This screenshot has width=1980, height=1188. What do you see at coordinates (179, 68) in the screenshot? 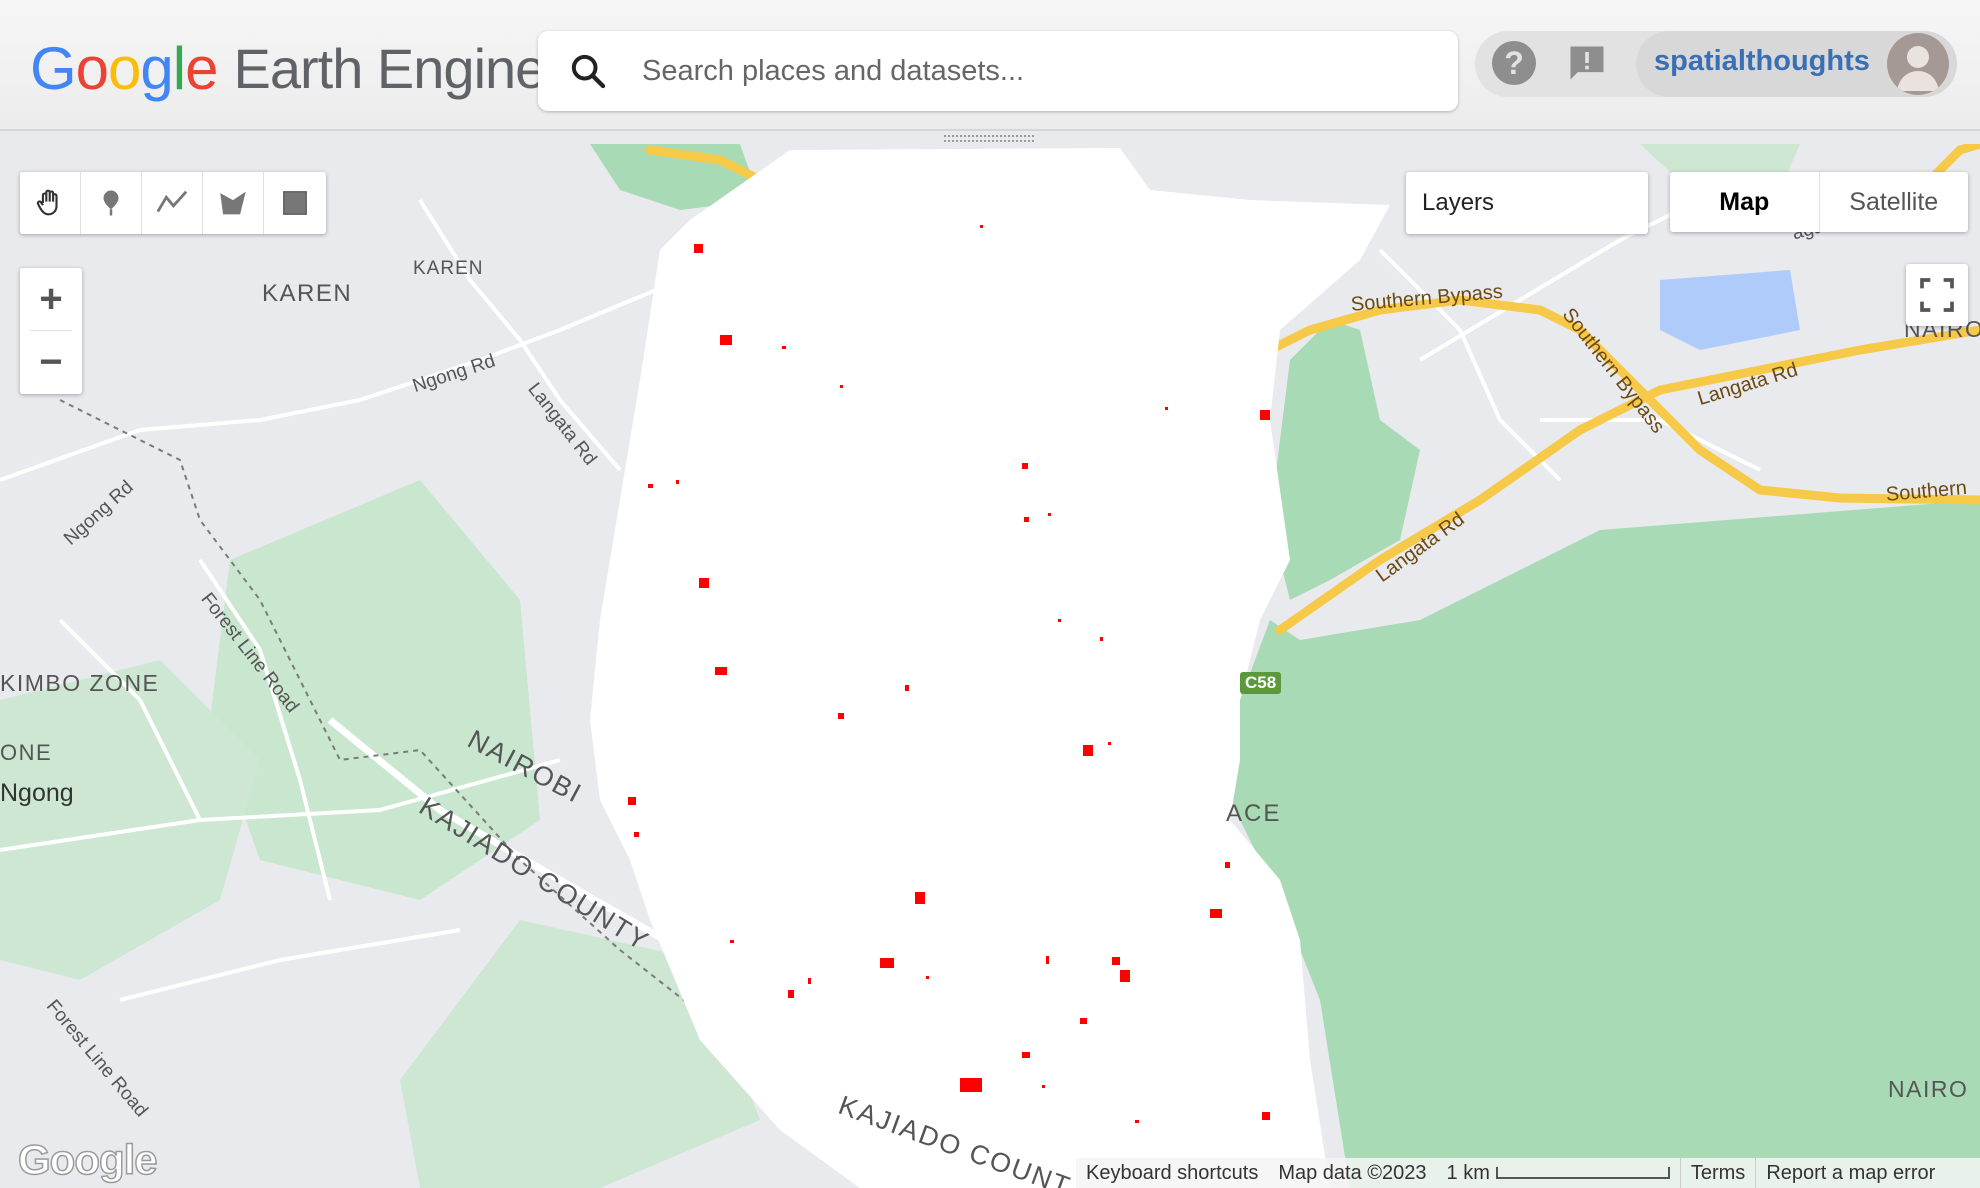
I see `logo-letter: l` at bounding box center [179, 68].